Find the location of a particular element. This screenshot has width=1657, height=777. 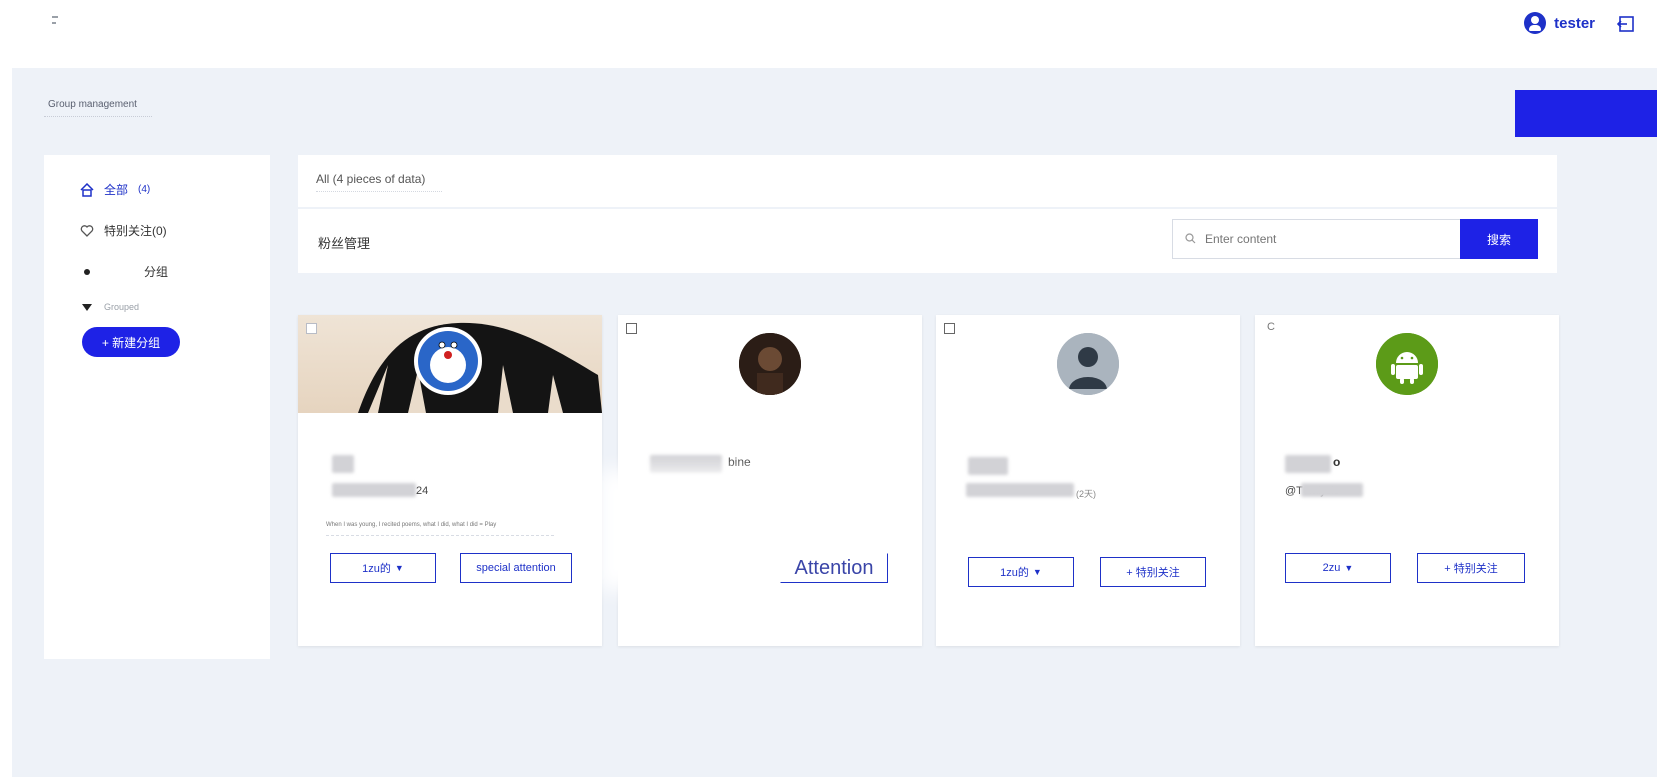

sidebar-item-label: 全部 is located at coordinates (116, 190).